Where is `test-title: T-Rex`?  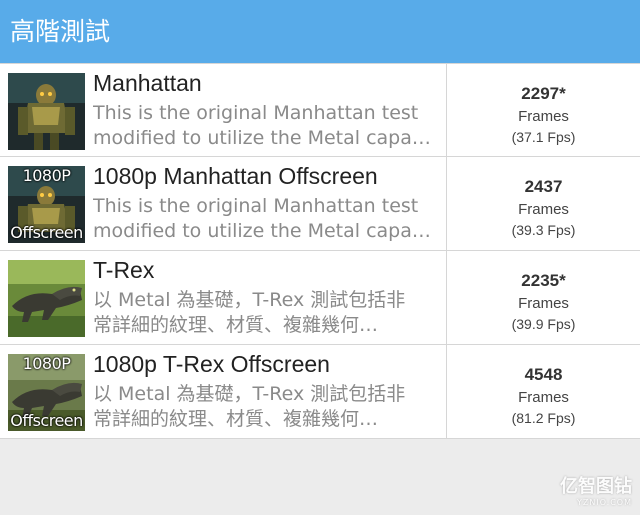 test-title: T-Rex is located at coordinates (124, 270).